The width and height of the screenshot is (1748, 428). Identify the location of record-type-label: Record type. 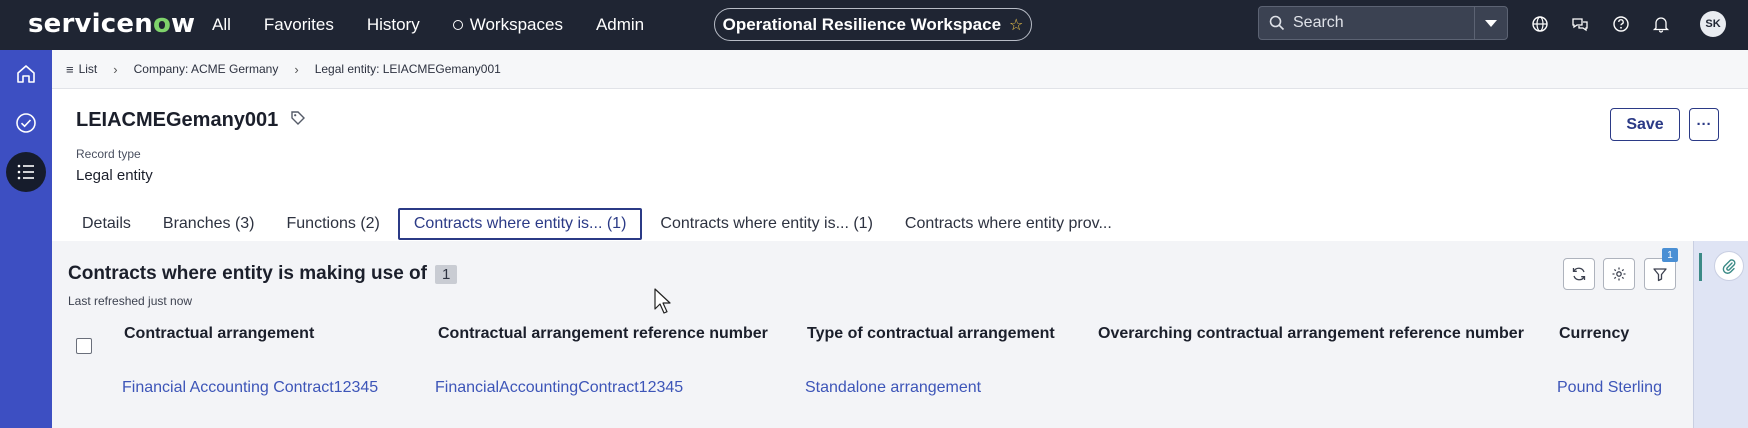
(108, 154).